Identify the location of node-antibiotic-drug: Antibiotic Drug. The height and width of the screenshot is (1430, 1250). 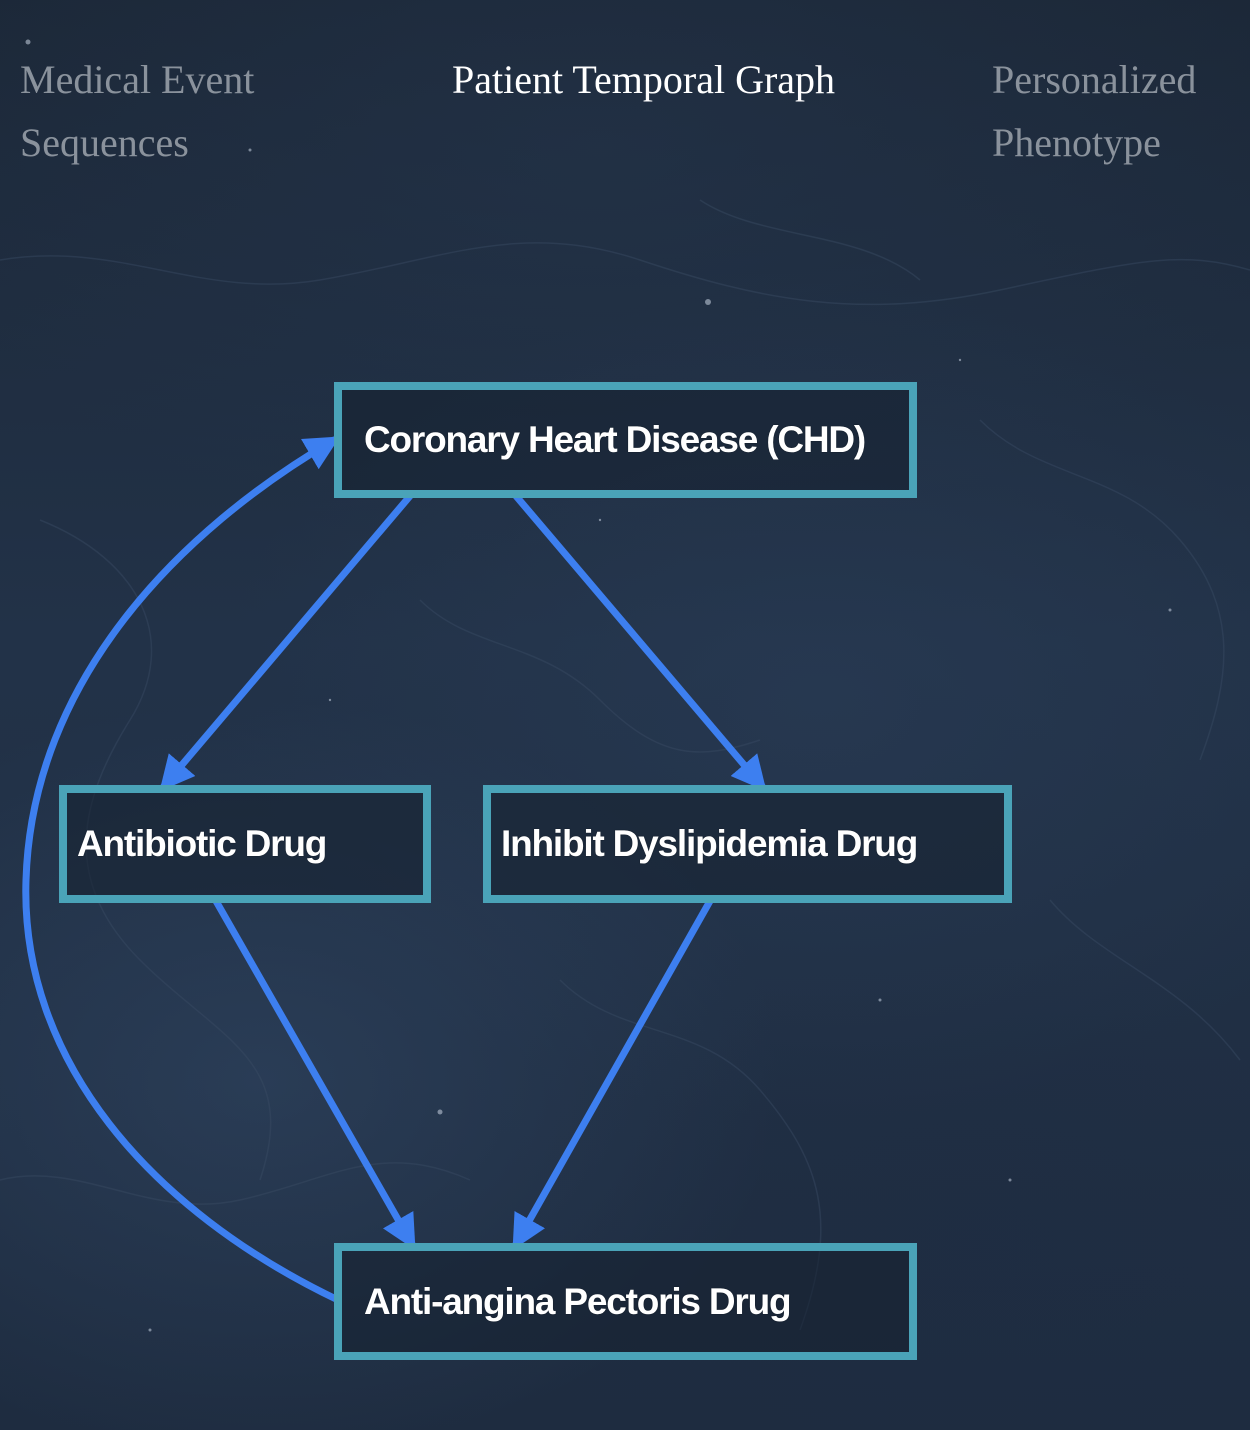
(245, 844).